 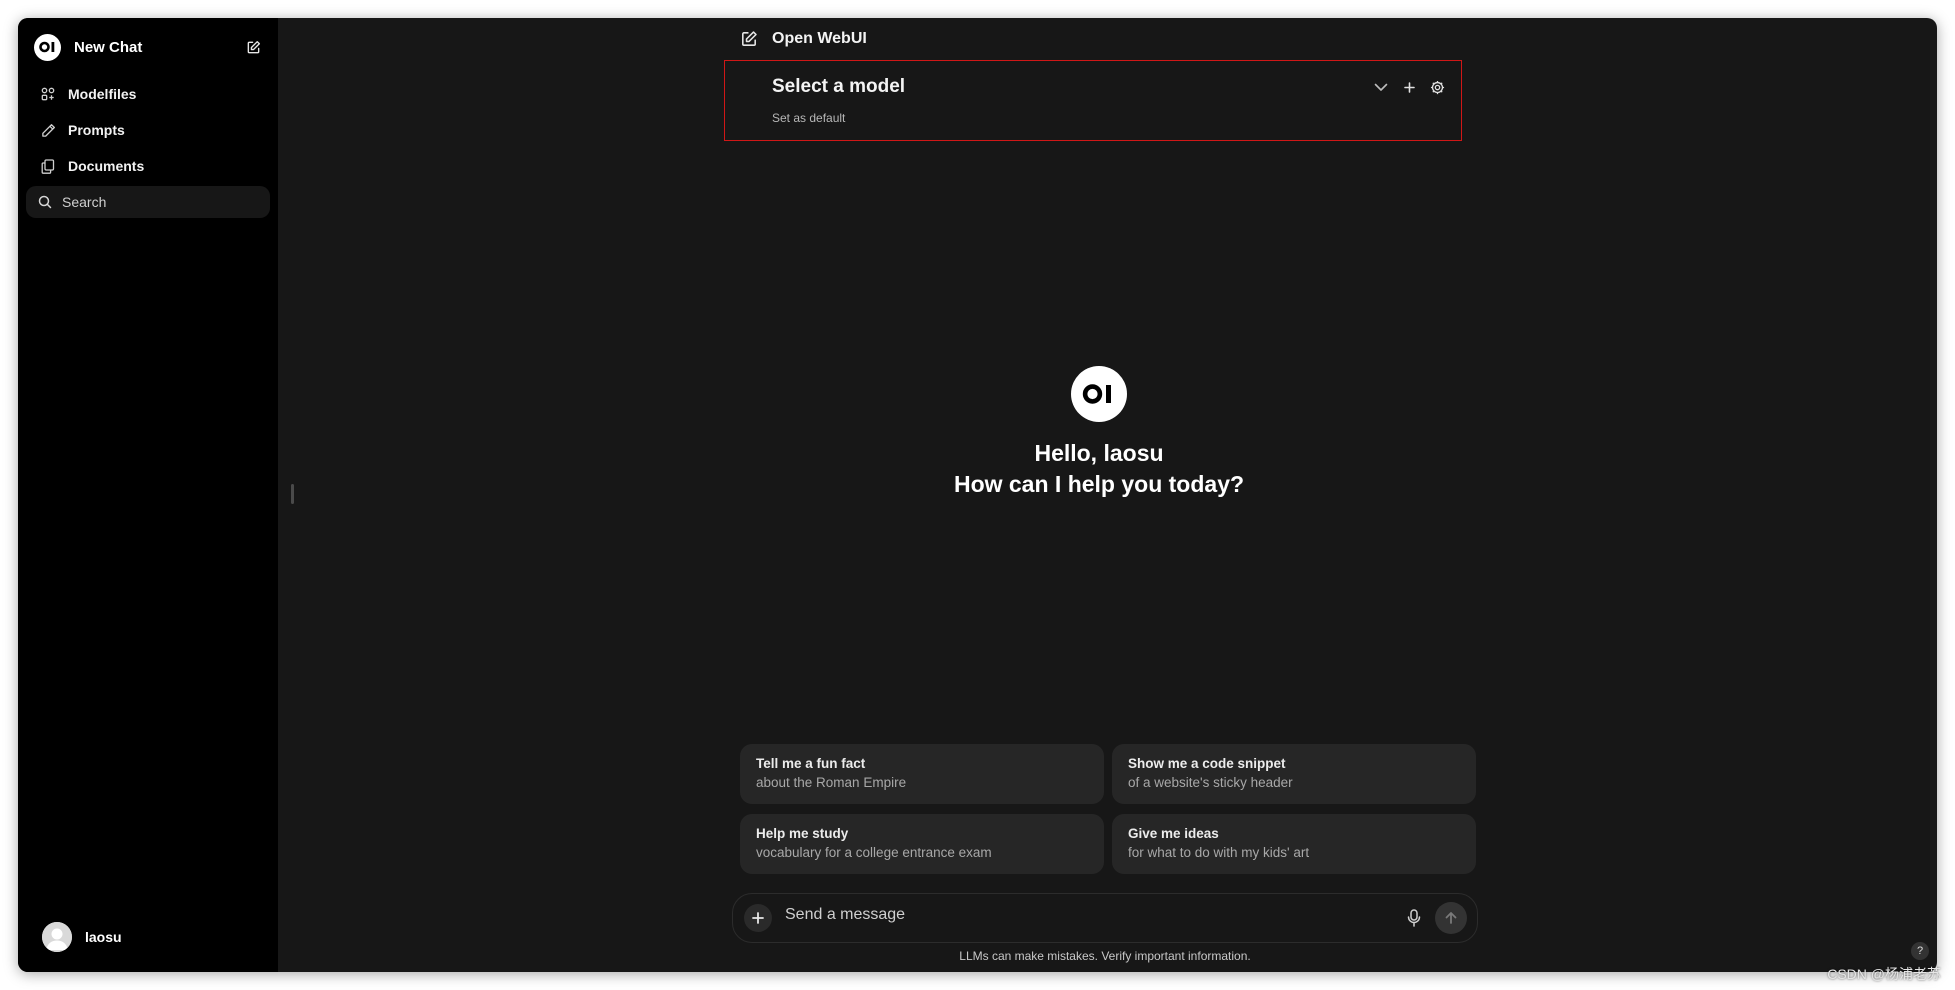 I want to click on sidebar-item-prompts: Prompts, so click(x=148, y=130).